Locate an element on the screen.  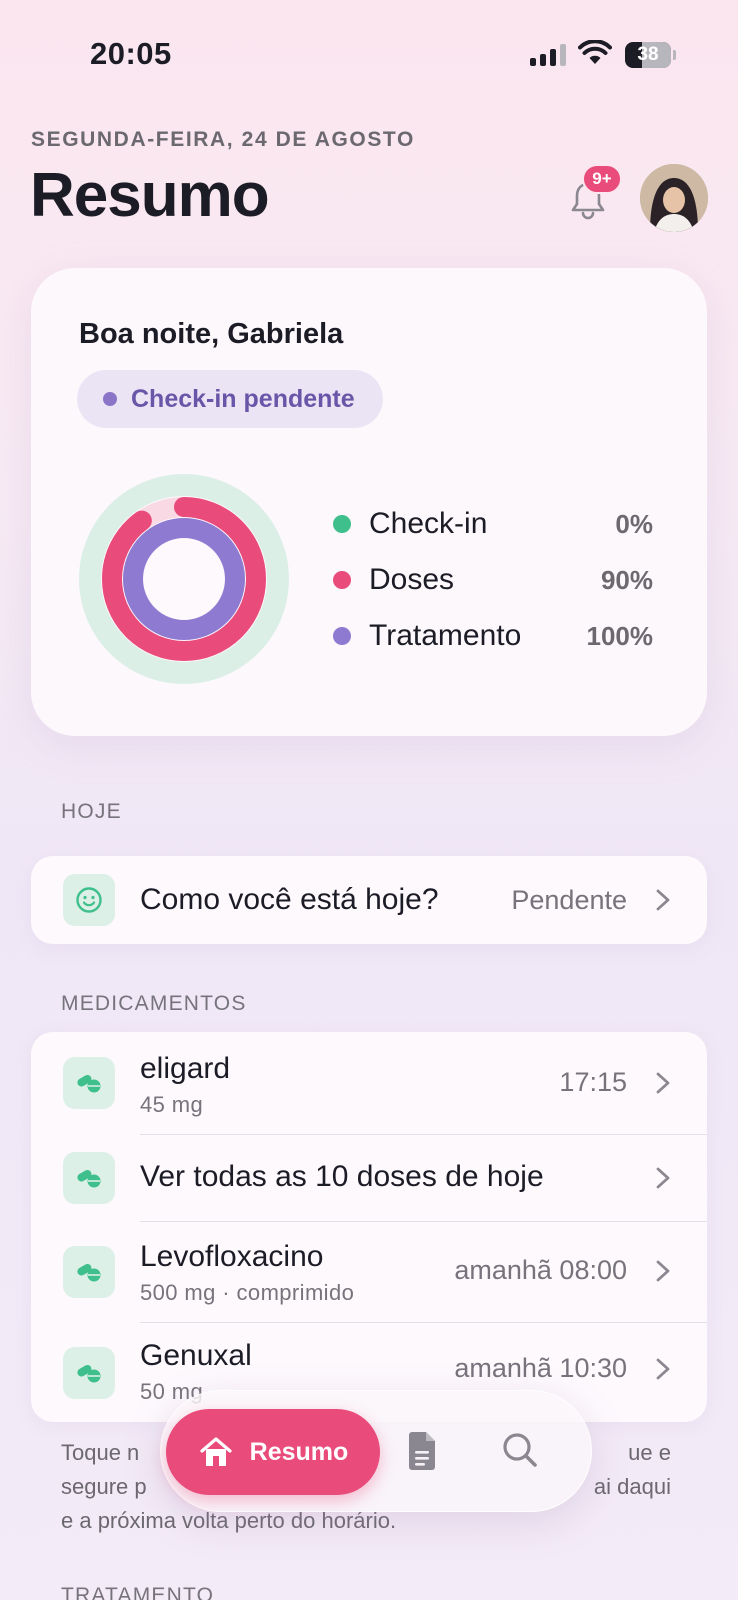
ring-center is located at coordinates (184, 579).